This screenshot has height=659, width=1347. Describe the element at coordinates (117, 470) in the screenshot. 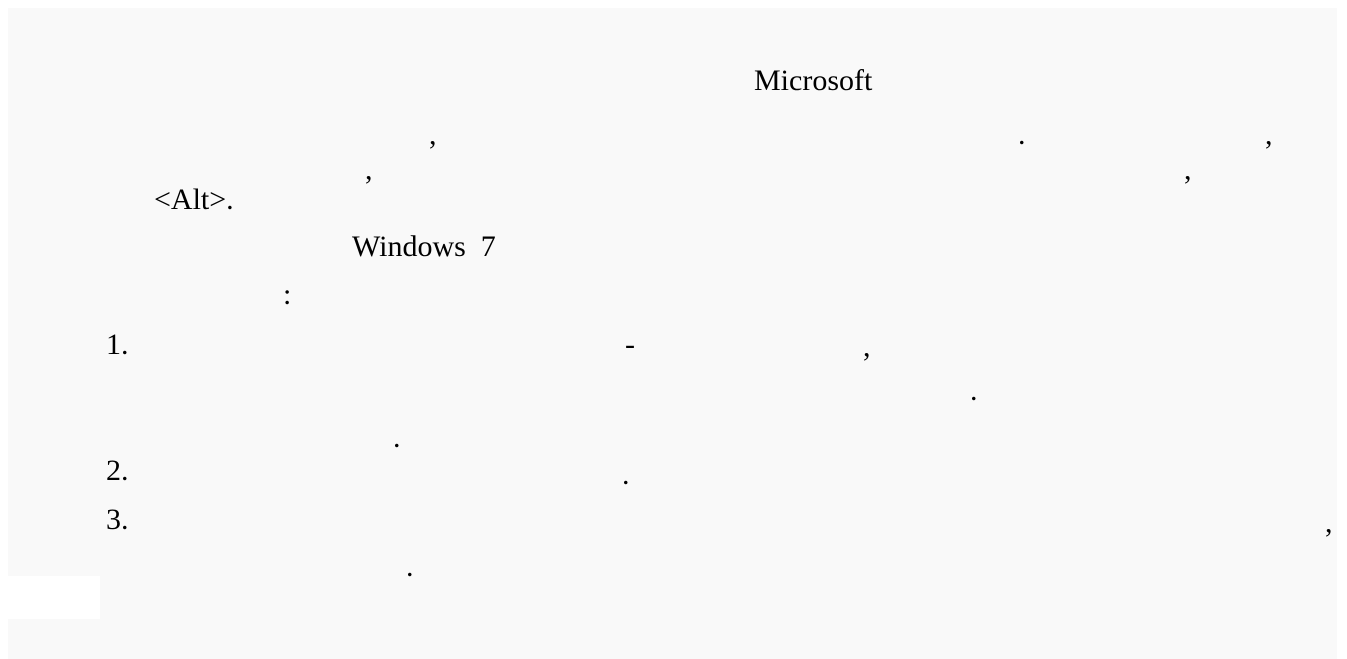

I see `list-item-number: 2.` at that location.